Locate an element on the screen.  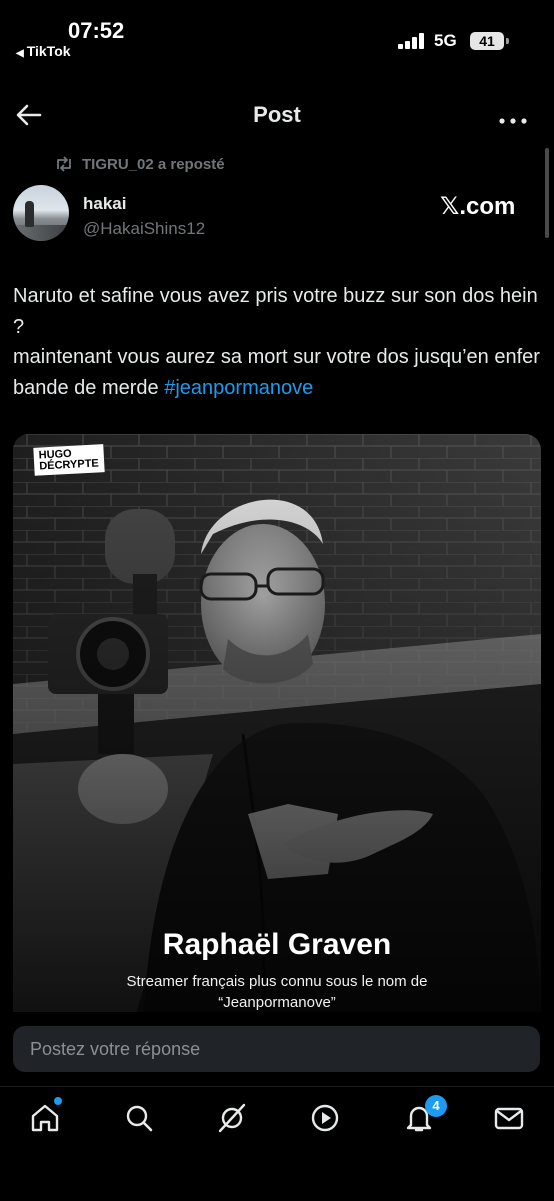
author-name: hakai is located at coordinates (104, 204).